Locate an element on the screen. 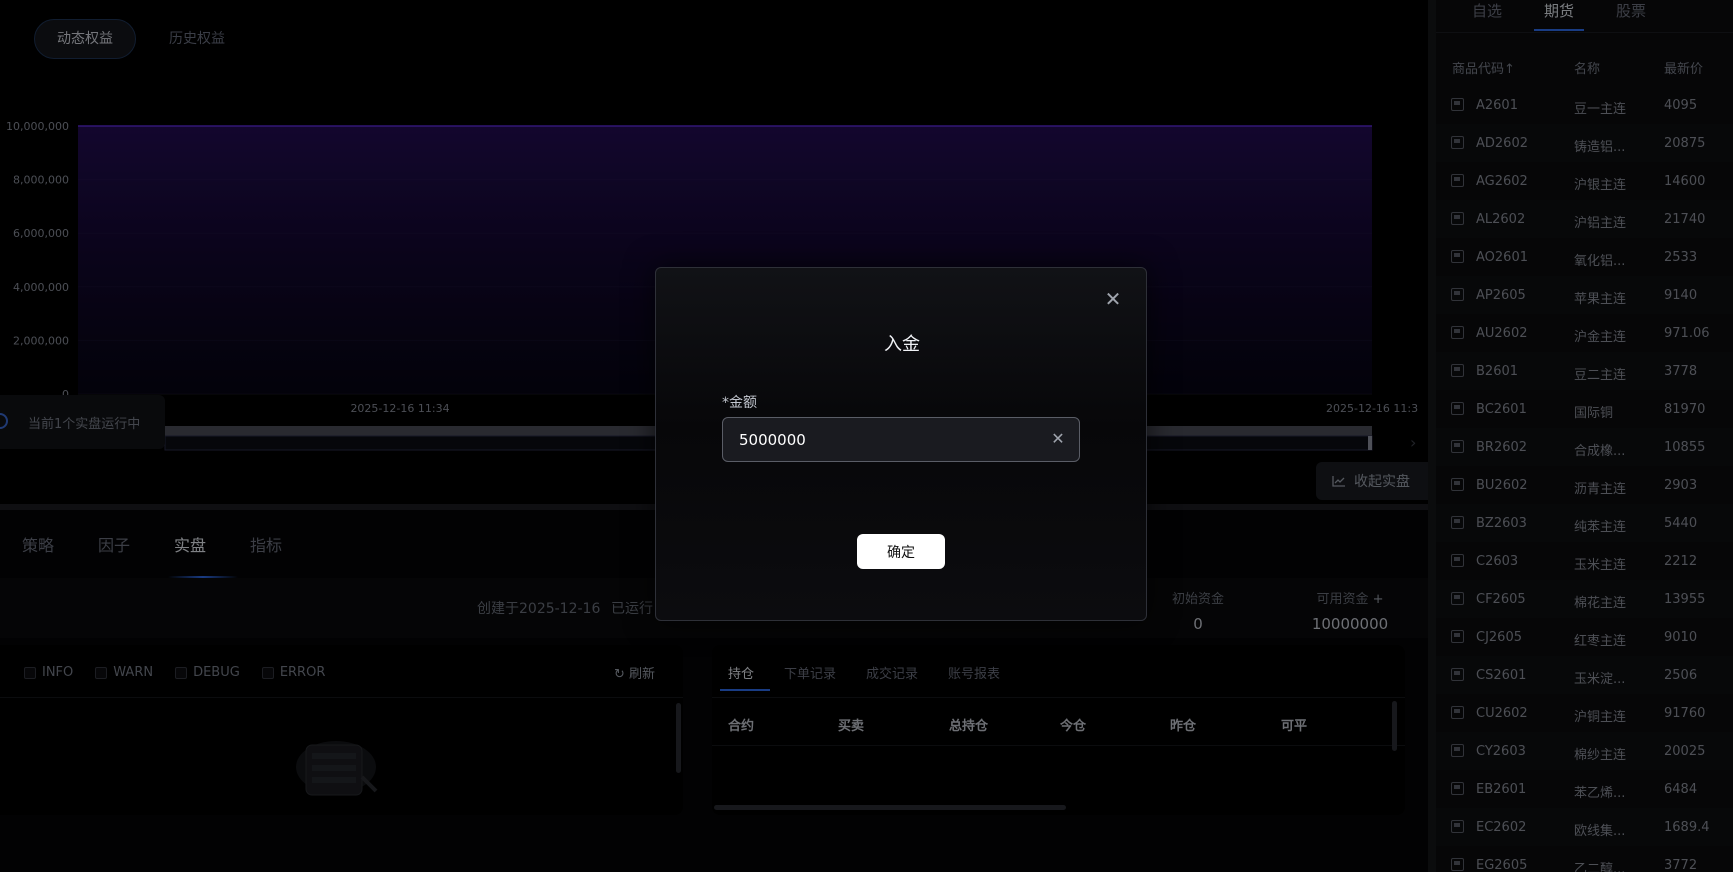  amount-label: *金额 is located at coordinates (739, 403).